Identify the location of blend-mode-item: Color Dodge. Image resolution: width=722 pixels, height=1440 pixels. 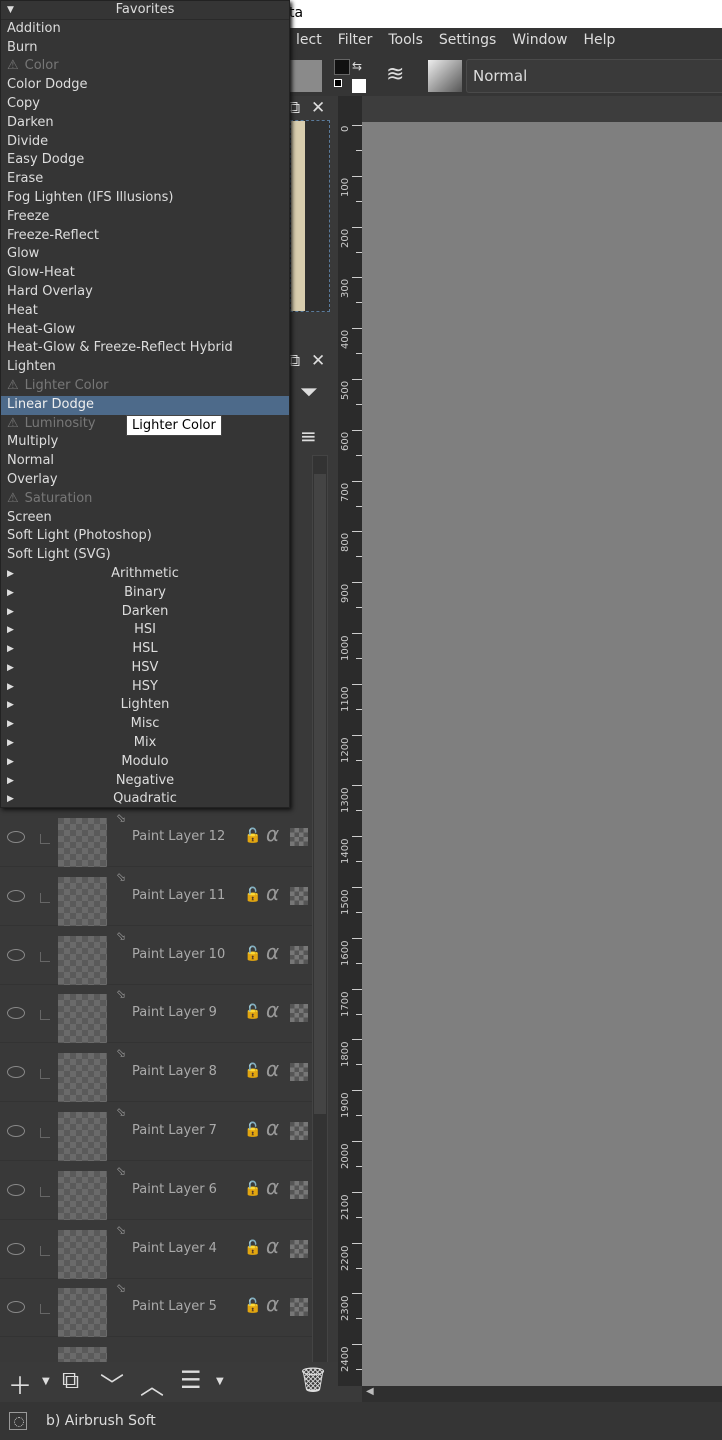
(145, 85).